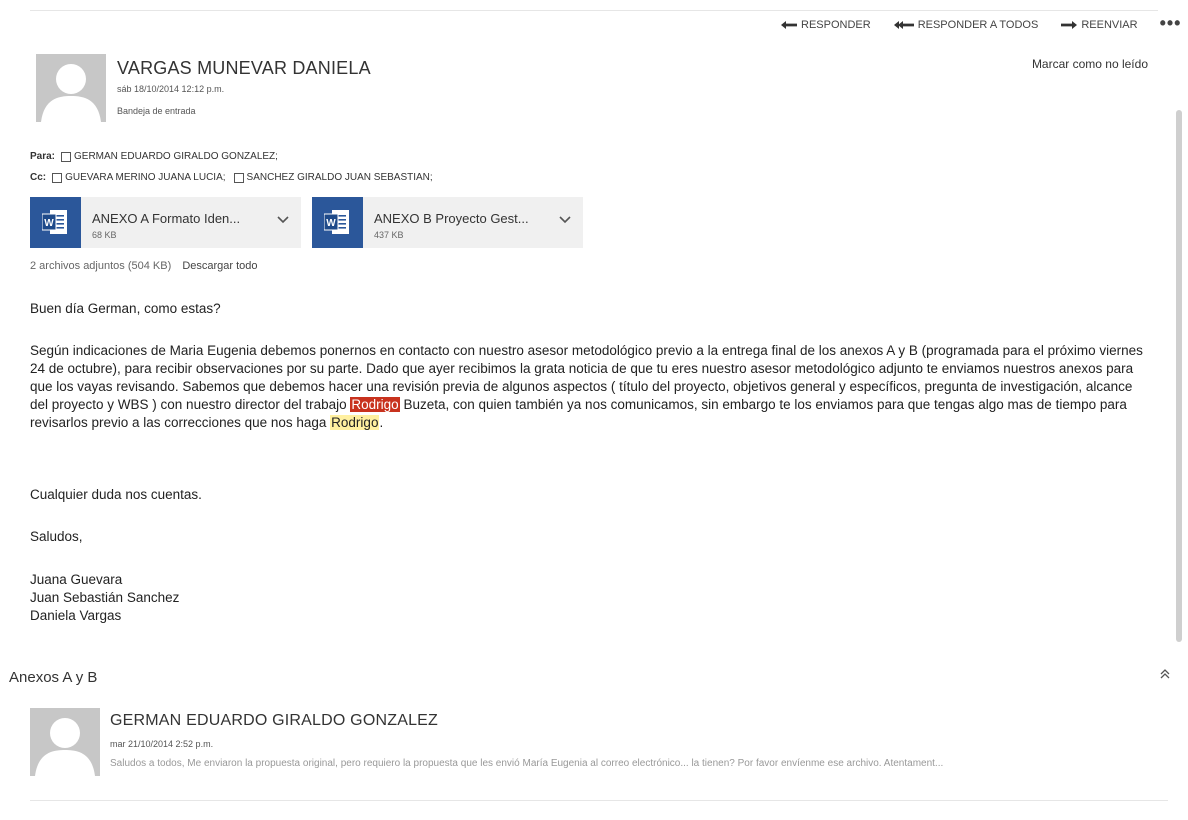  Describe the element at coordinates (836, 25) in the screenshot. I see `reply-label: RESPONDER` at that location.